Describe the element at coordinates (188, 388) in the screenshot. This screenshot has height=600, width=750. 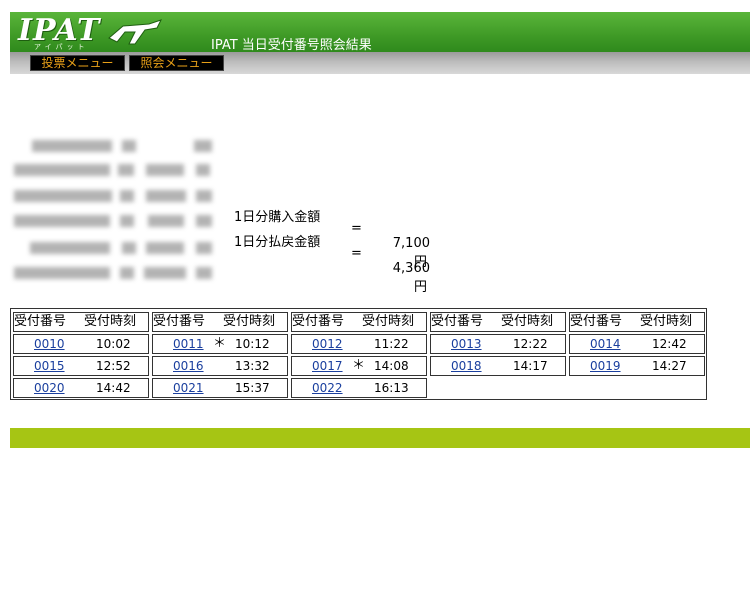
I see `receipt-number-link: 0021` at that location.